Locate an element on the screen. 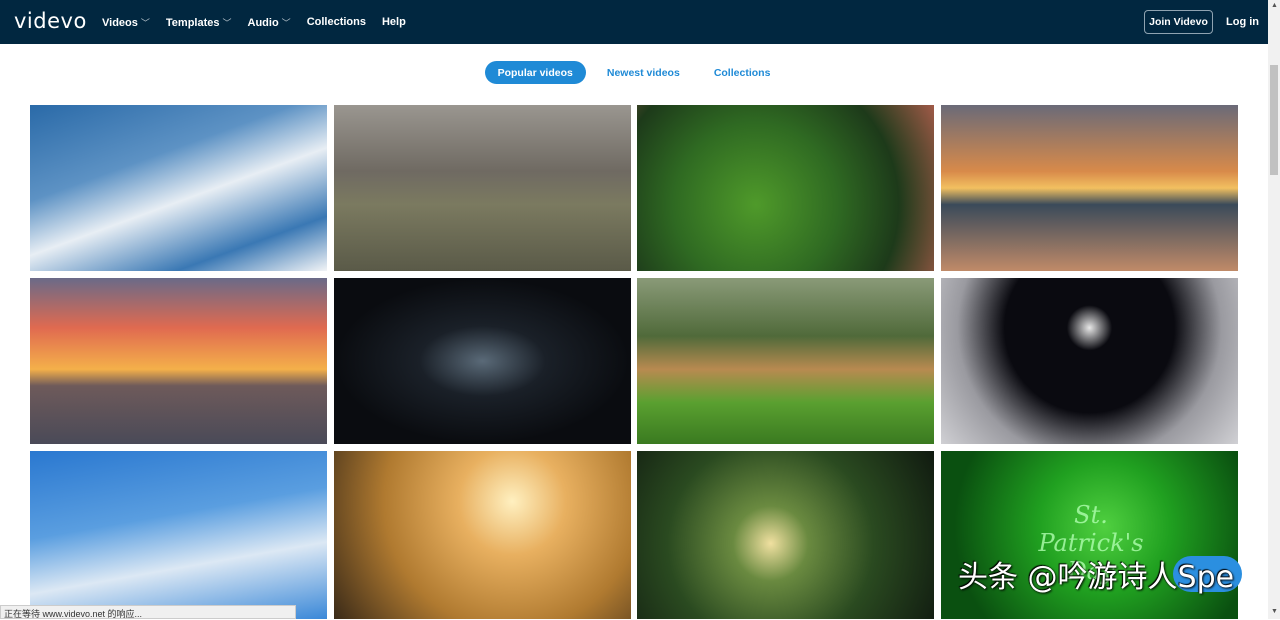 The image size is (1280, 620). video-thumbnail-woman-meditating-beach-sunset is located at coordinates (1089, 188).